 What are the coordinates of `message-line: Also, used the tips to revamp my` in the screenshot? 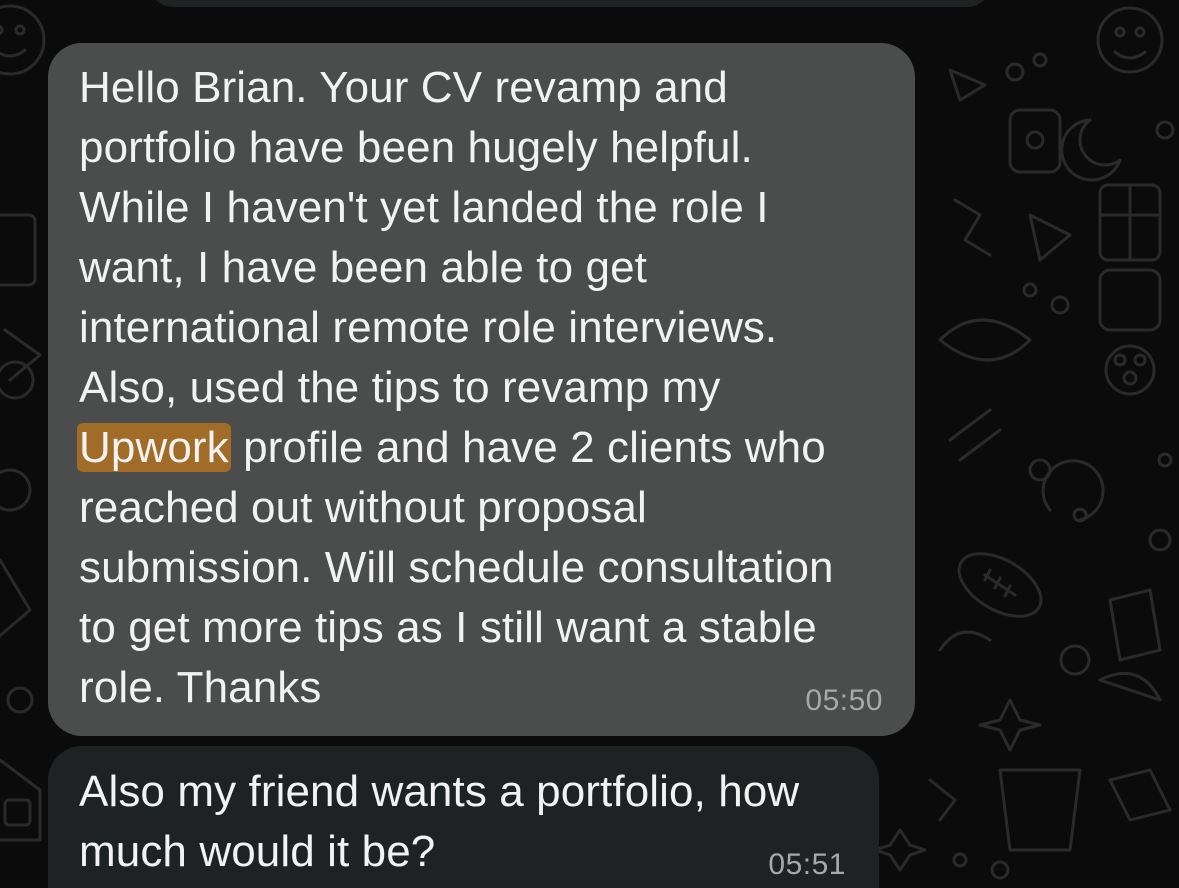 It's located at (400, 387).